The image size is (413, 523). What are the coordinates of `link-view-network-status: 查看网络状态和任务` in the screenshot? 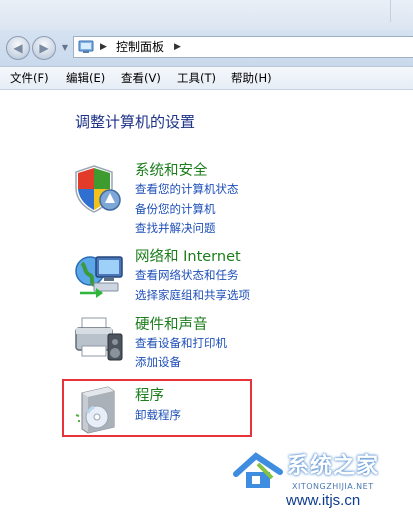 It's located at (187, 275).